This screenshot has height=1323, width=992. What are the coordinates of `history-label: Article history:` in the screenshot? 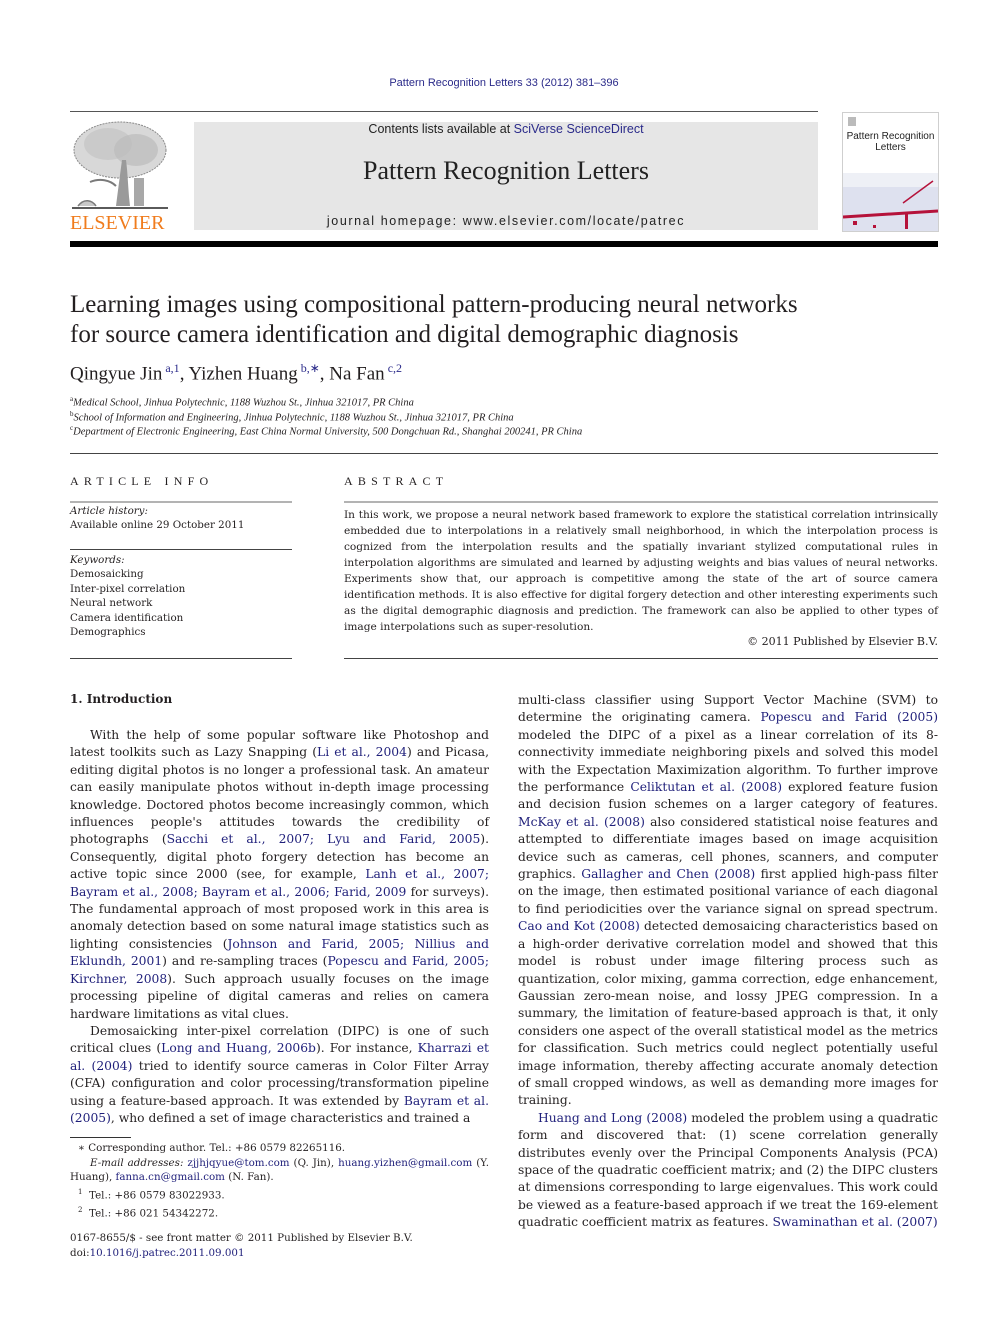 It's located at (109, 511).